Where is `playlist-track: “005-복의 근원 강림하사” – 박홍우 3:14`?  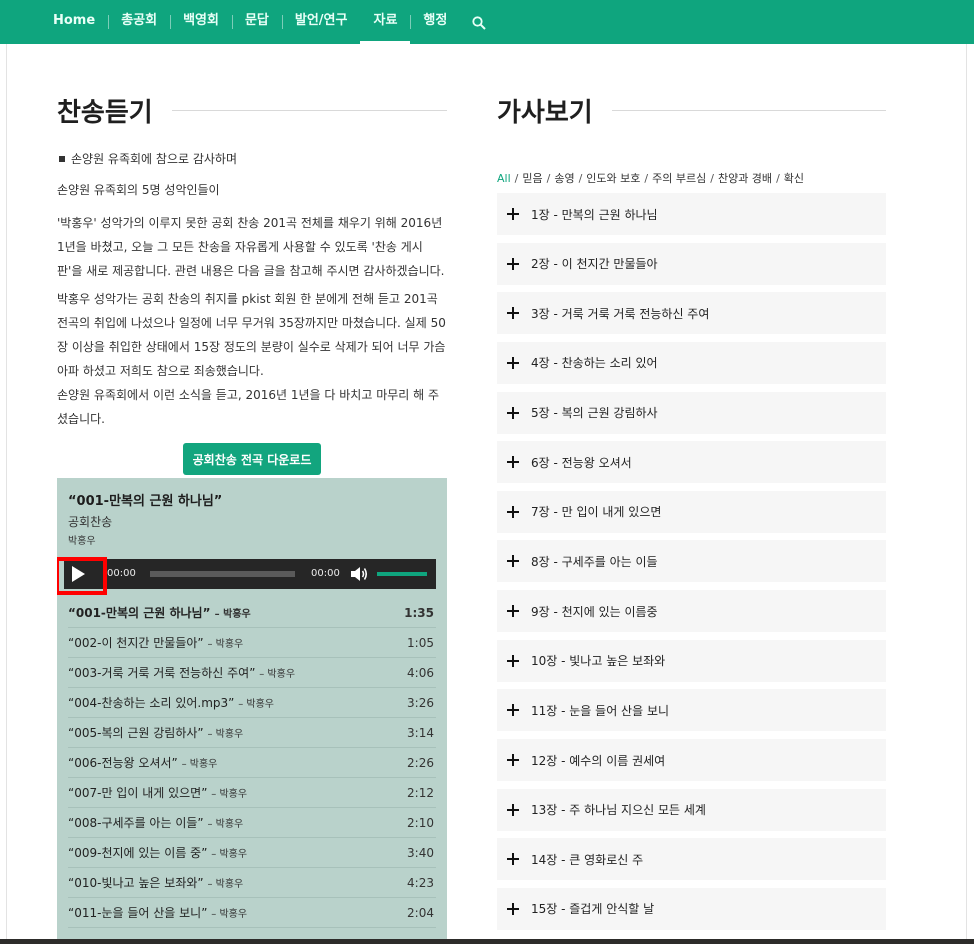 playlist-track: “005-복의 근원 강림하사” – 박홍우 3:14 is located at coordinates (252, 733).